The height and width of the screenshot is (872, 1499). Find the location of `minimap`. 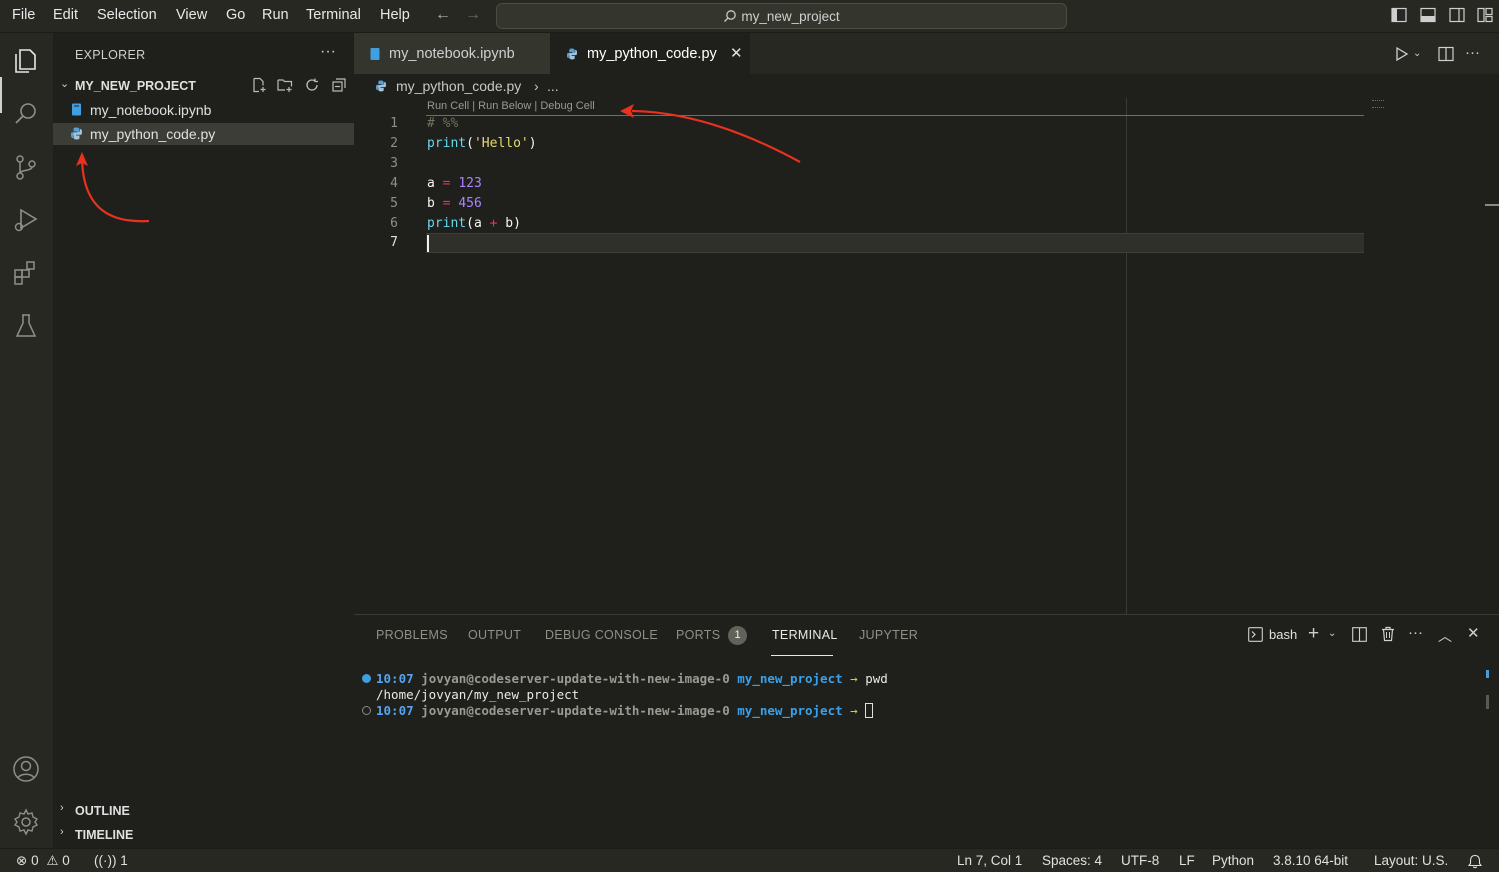

minimap is located at coordinates (1378, 104).